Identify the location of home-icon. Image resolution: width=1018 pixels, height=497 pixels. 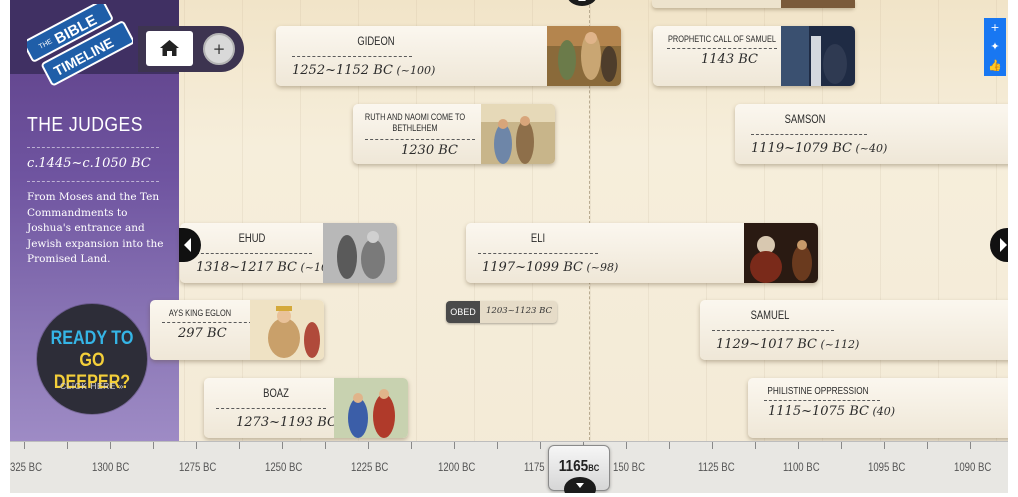
(169, 48).